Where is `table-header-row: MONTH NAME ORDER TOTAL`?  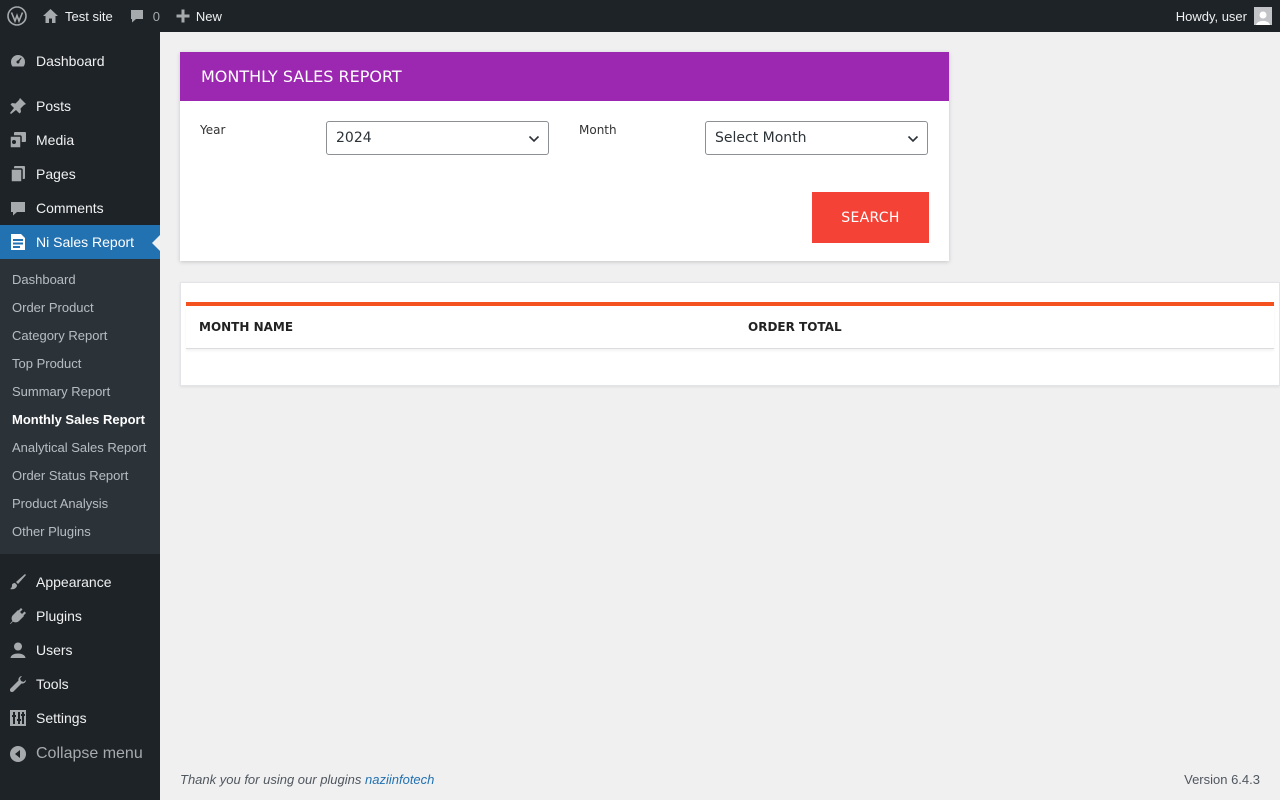
table-header-row: MONTH NAME ORDER TOTAL is located at coordinates (730, 327).